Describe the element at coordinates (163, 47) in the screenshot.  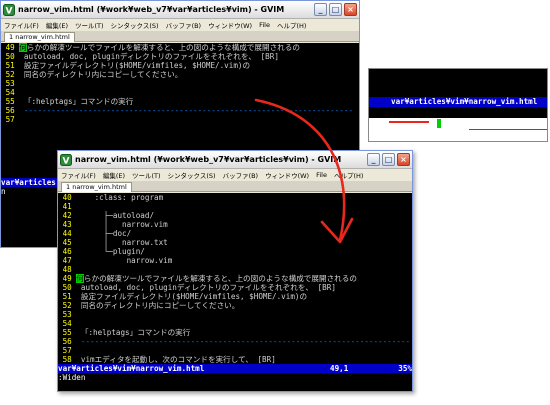
I see `line-text: らかの解凍ツールでファイルを解凍すると、上の図のような構成で展開されるの` at that location.